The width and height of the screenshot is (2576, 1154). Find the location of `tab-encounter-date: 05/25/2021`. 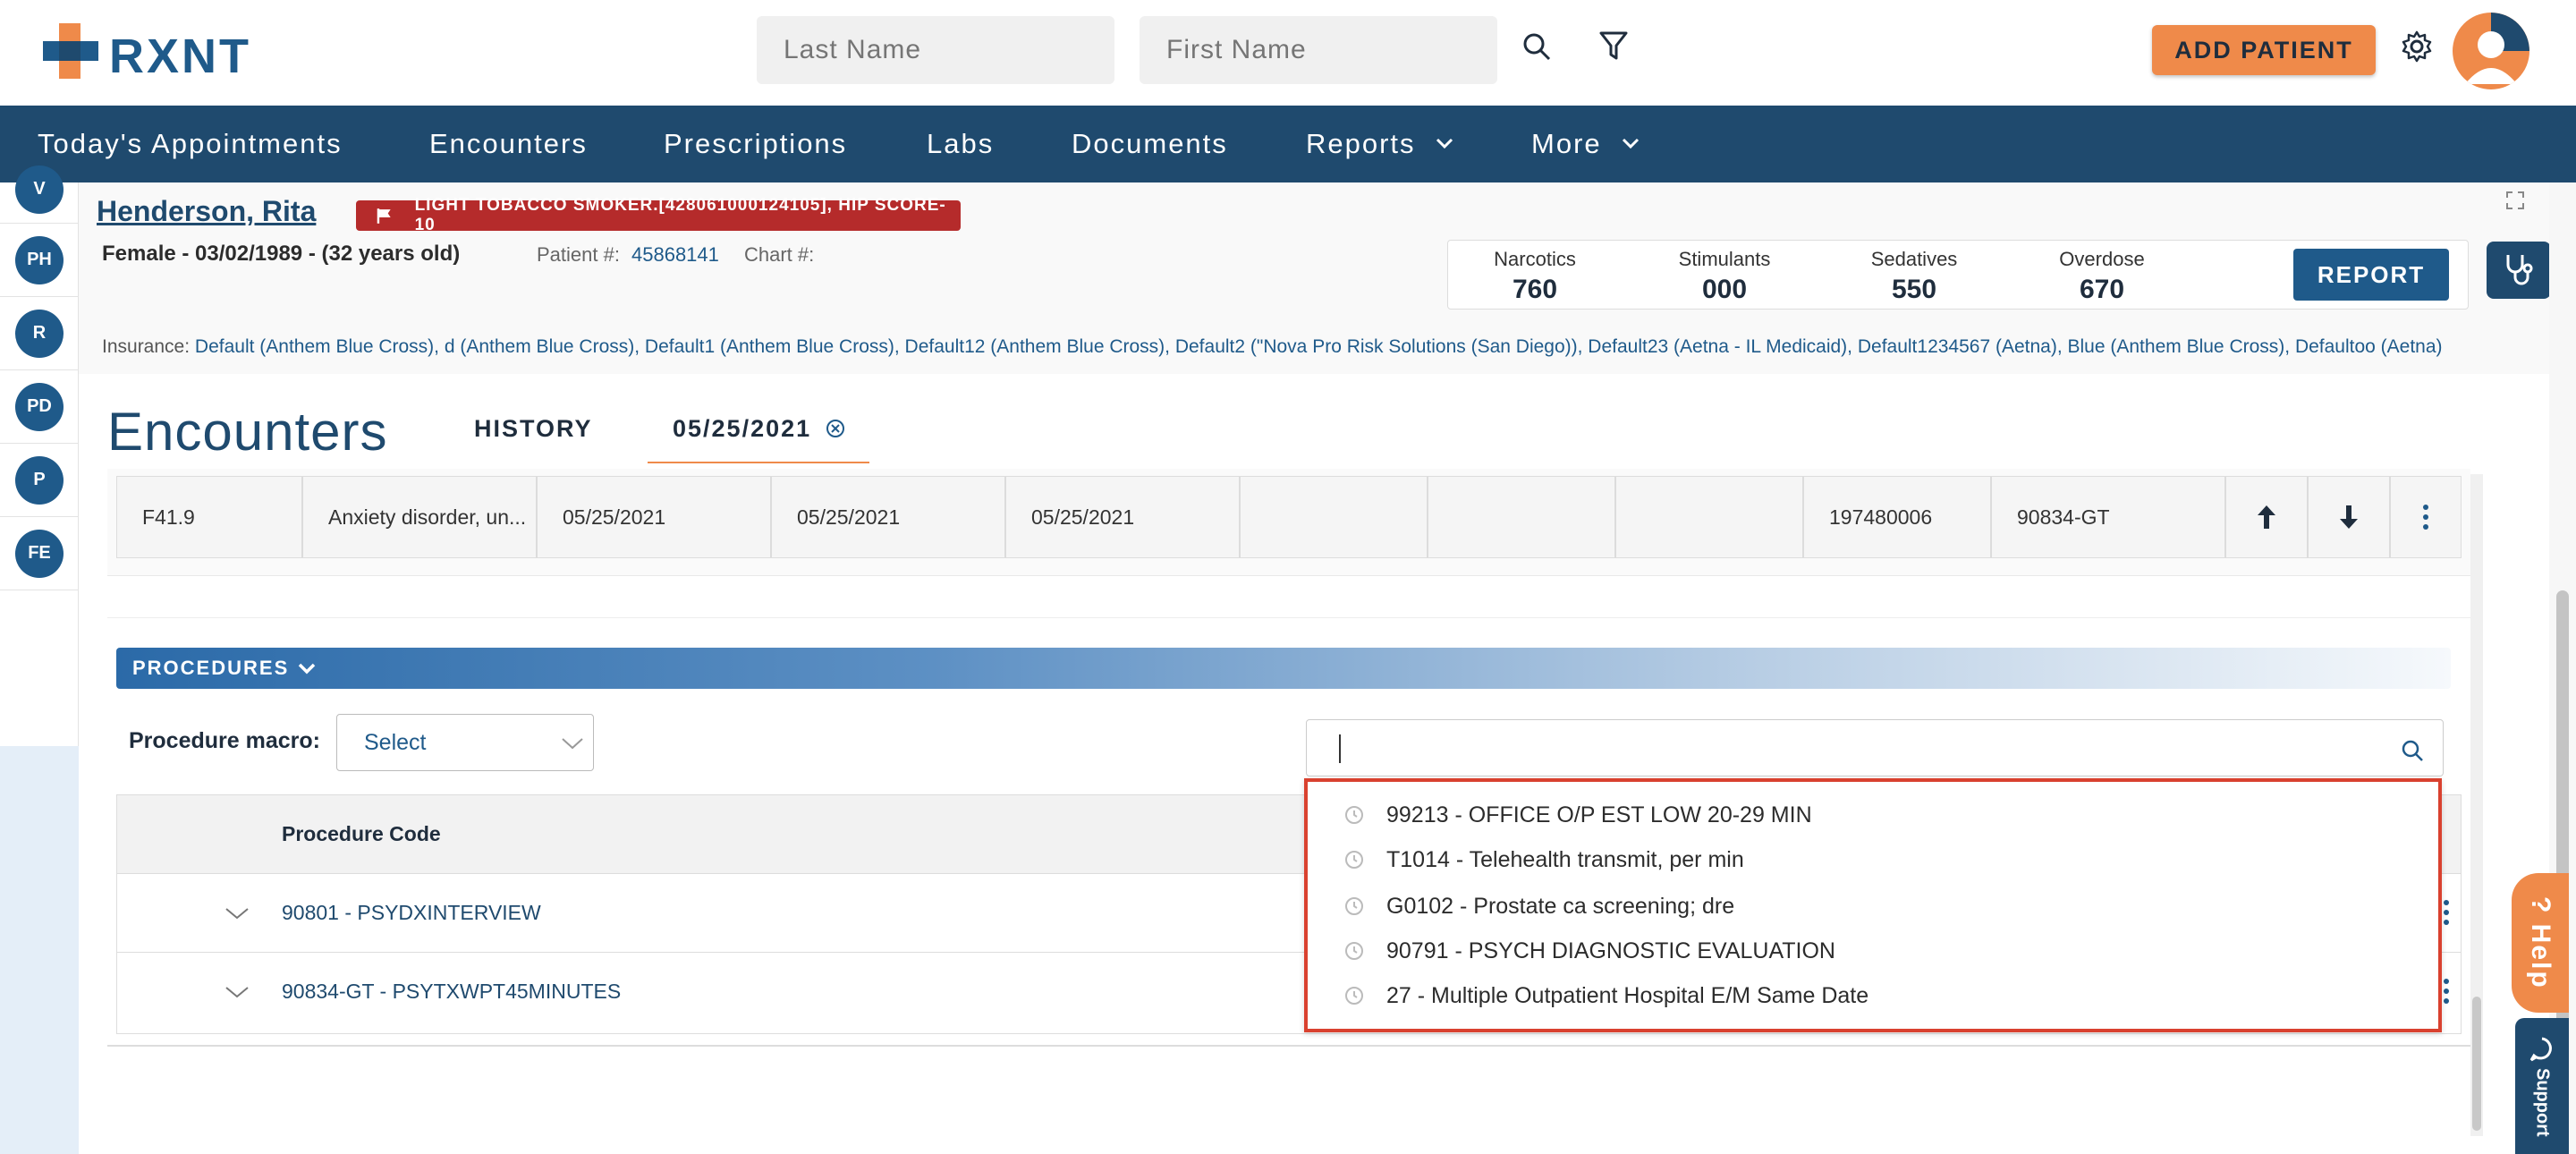

tab-encounter-date: 05/25/2021 is located at coordinates (759, 429).